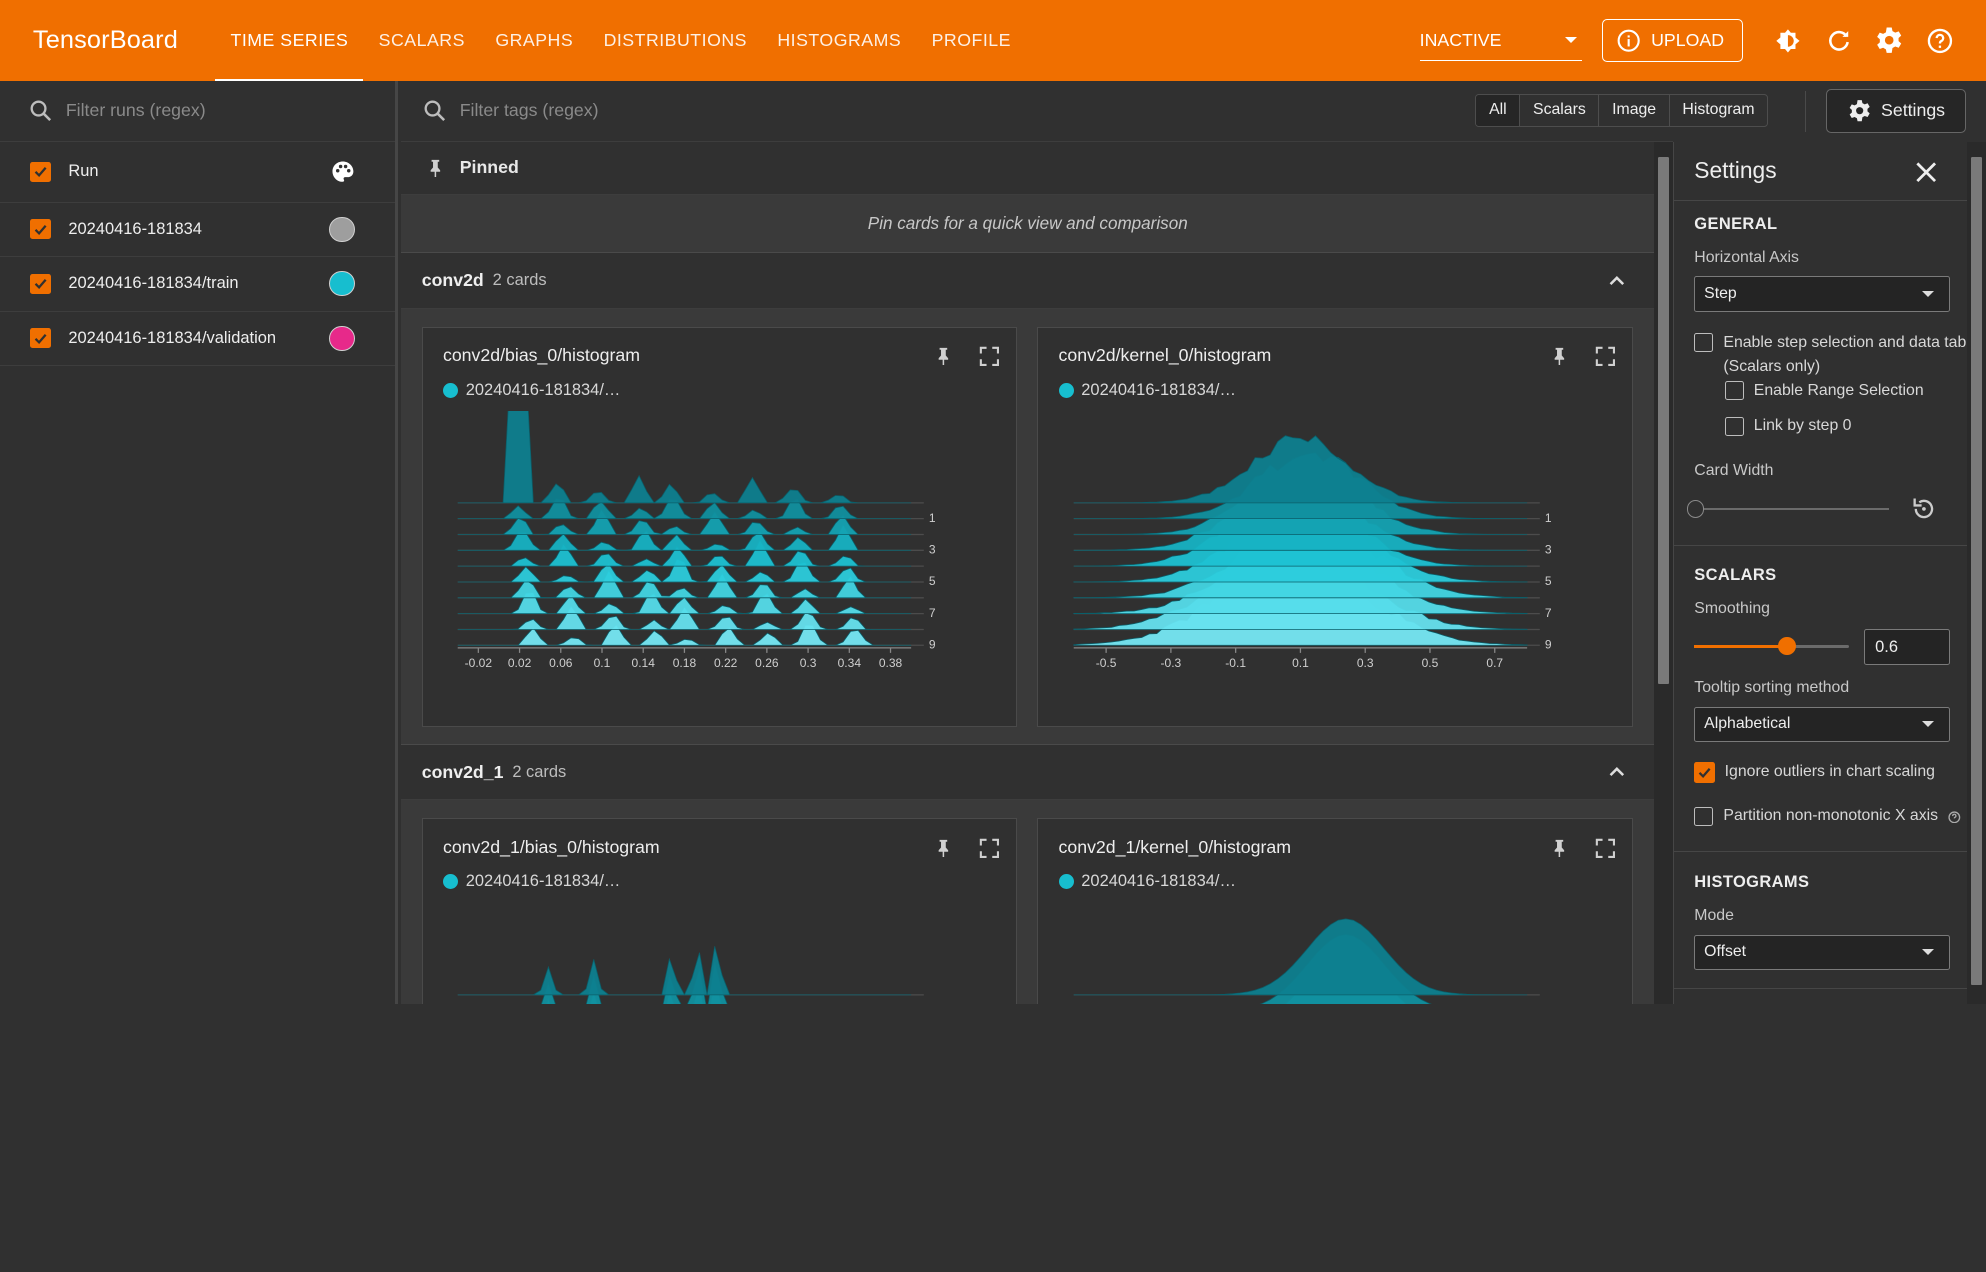  I want to click on settings-button-top, so click(1889, 40).